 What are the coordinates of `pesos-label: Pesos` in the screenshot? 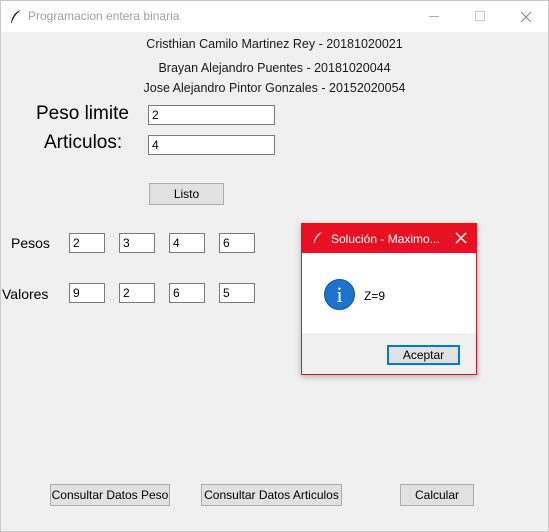 It's located at (30, 243).